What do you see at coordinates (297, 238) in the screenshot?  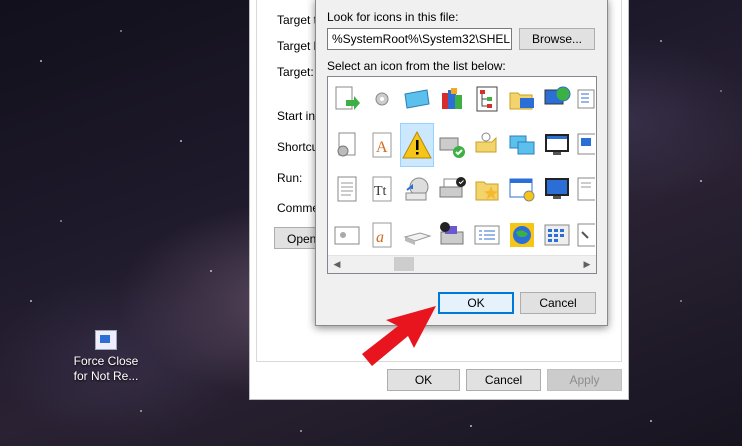 I see `open-file-location-button: Open` at bounding box center [297, 238].